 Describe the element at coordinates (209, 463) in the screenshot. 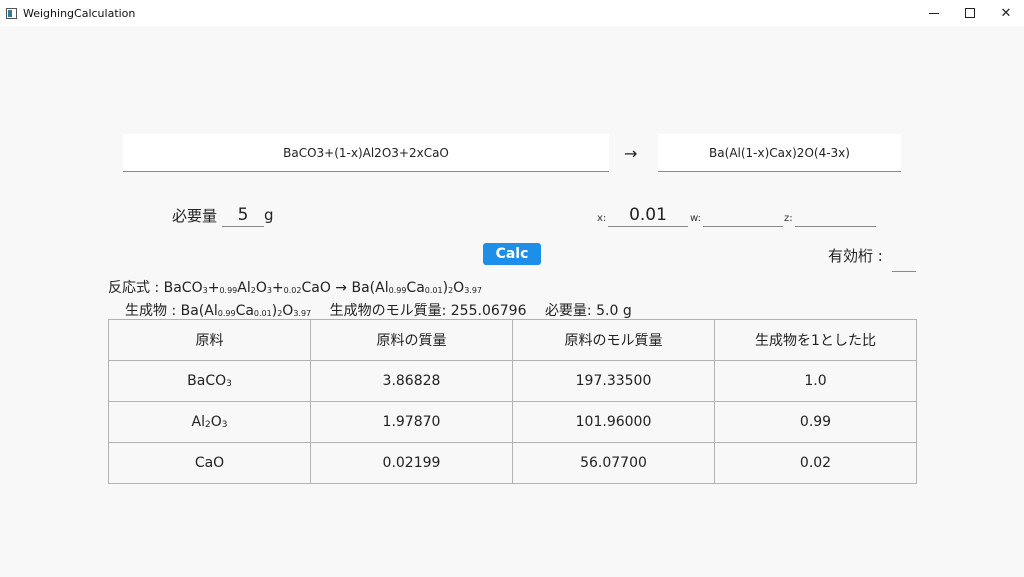

I see `cell-material: CaO` at that location.